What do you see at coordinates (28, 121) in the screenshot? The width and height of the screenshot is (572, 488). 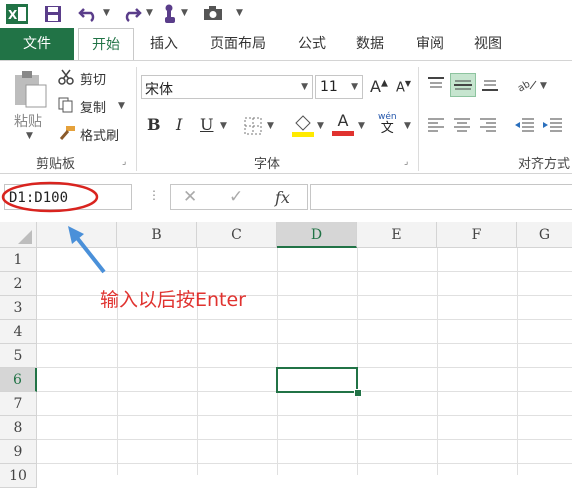 I see `paste-button: 粘贴` at bounding box center [28, 121].